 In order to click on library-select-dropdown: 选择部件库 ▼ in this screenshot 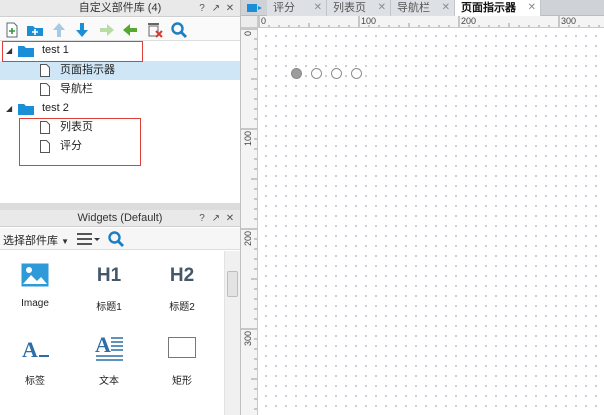, I will do `click(36, 240)`.